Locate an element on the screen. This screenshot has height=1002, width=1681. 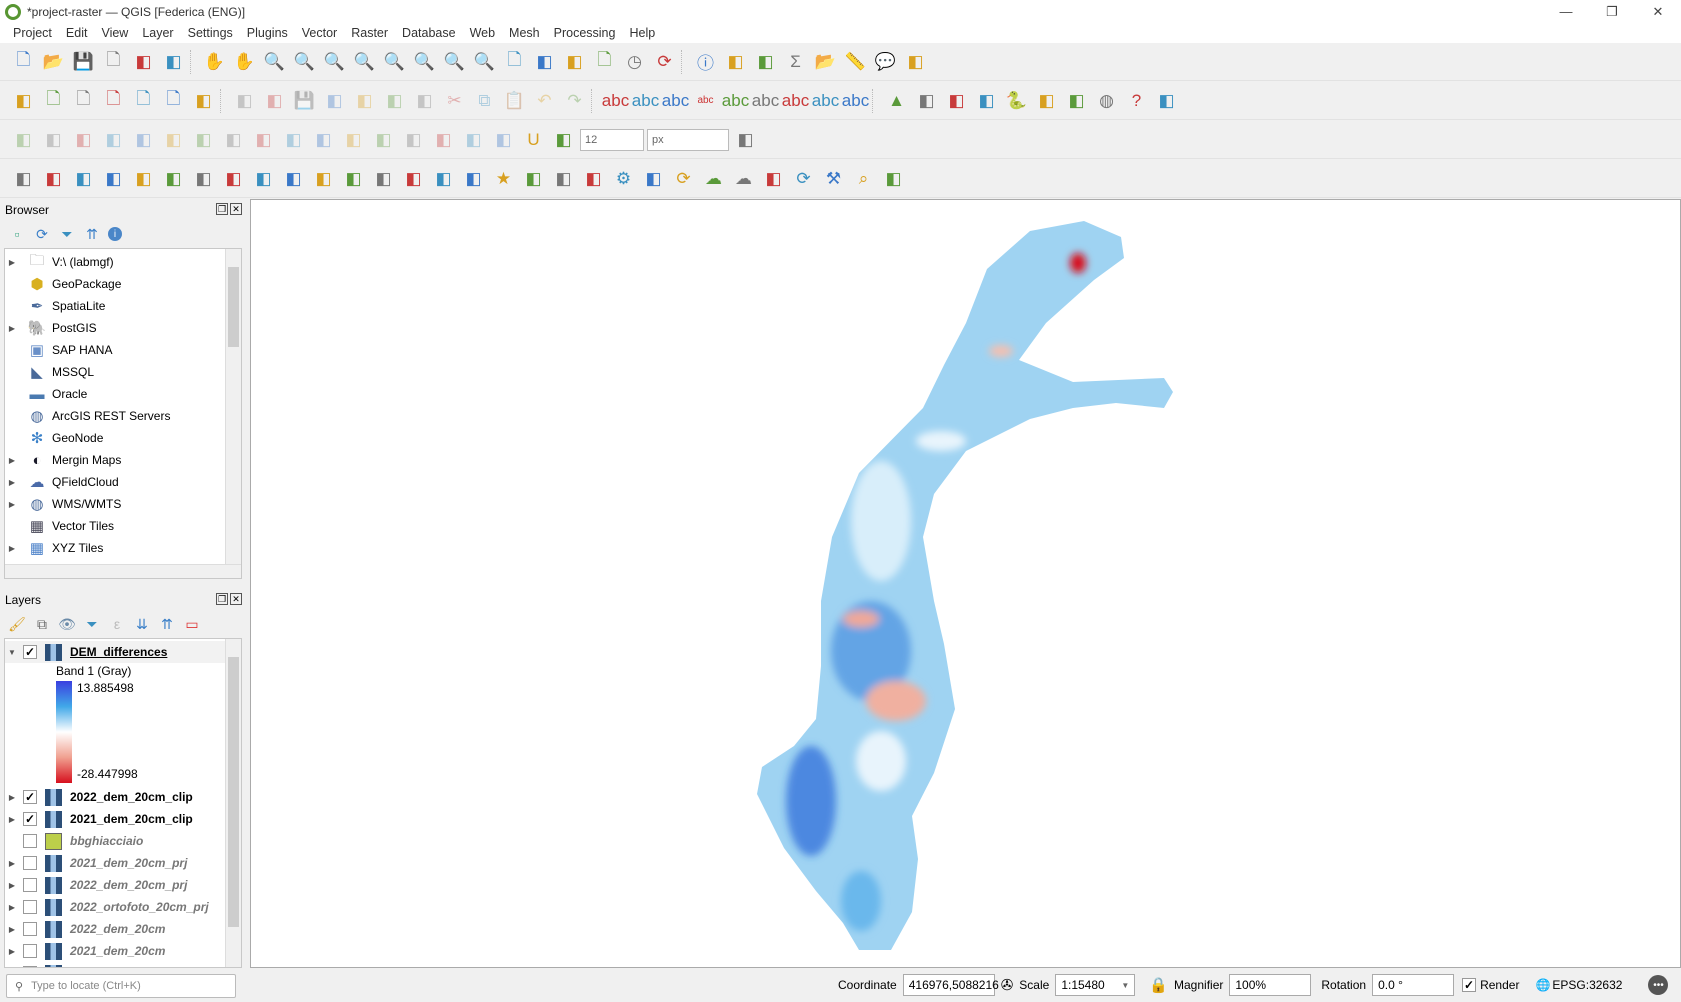
open-field-calculator-icon: 📂 is located at coordinates (825, 61).